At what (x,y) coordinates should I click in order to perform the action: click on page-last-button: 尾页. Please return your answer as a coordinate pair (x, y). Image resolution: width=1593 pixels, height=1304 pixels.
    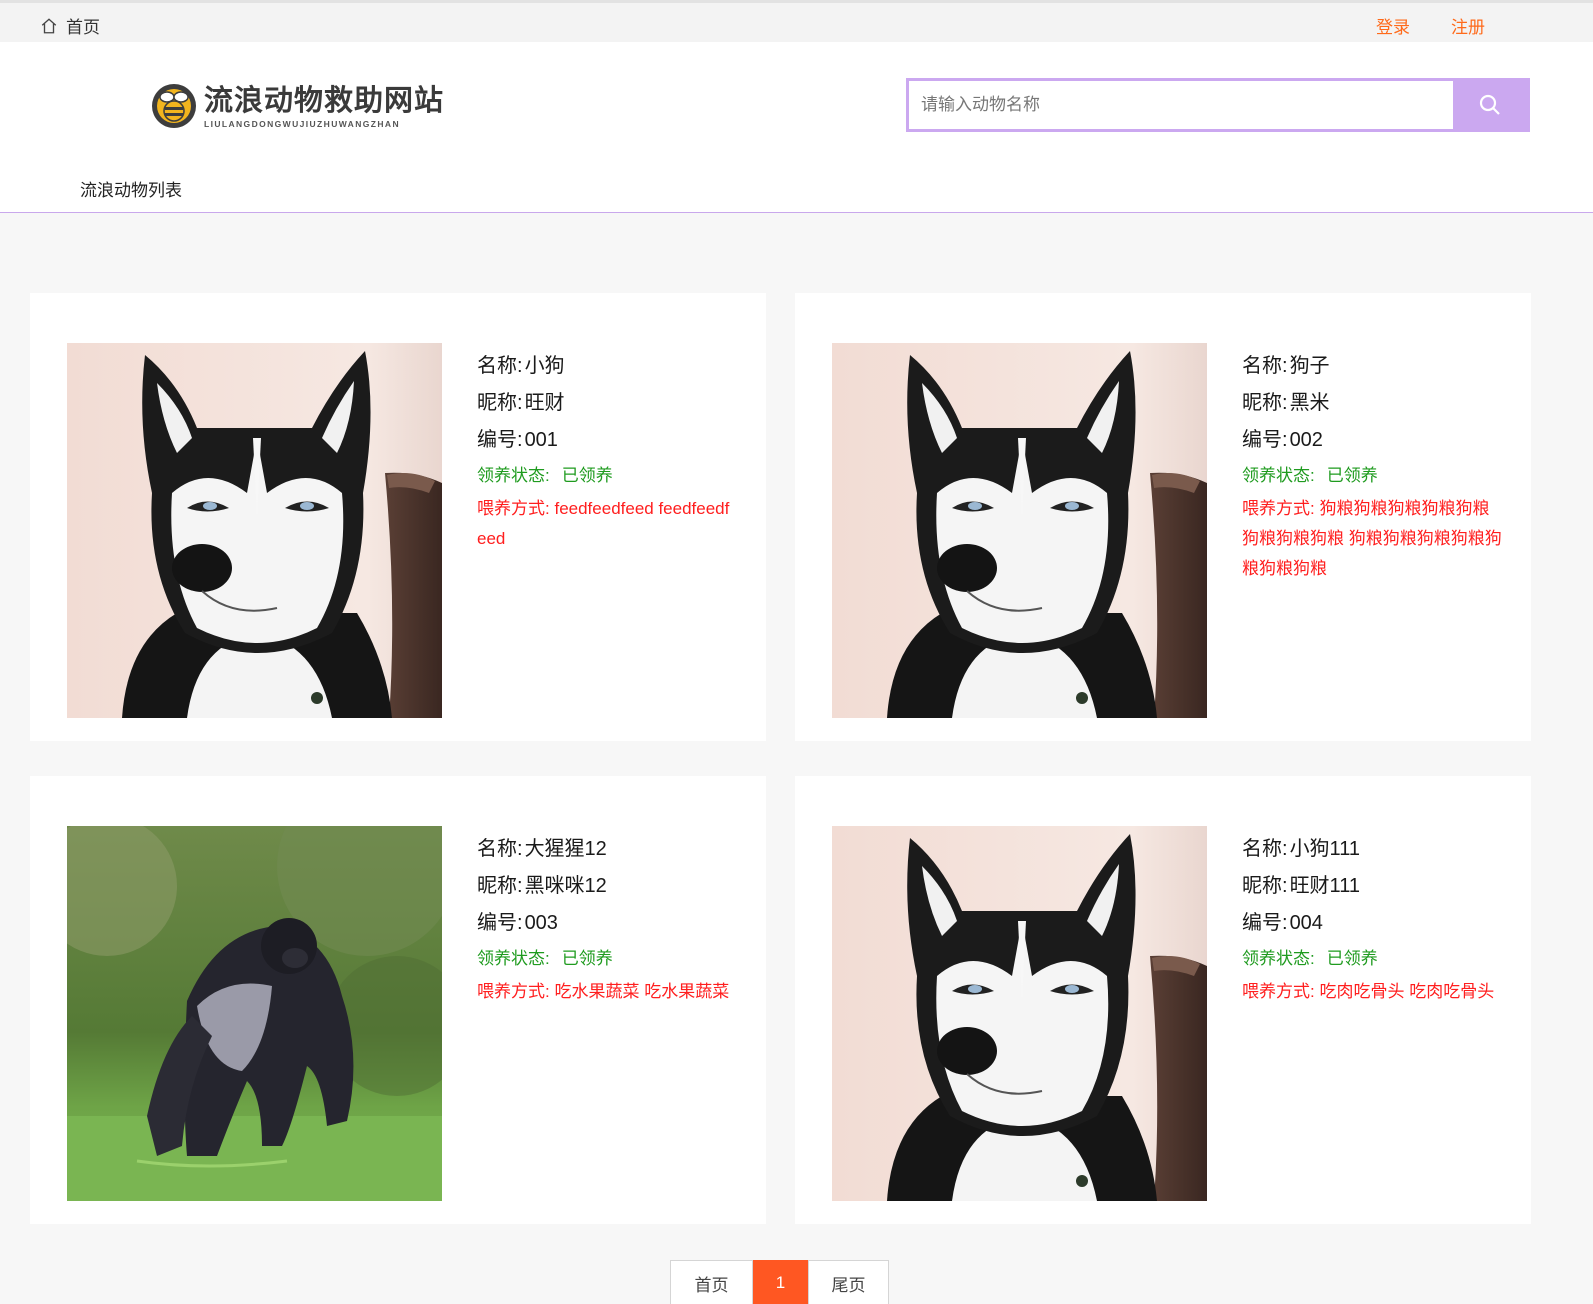
    Looking at the image, I should click on (848, 1282).